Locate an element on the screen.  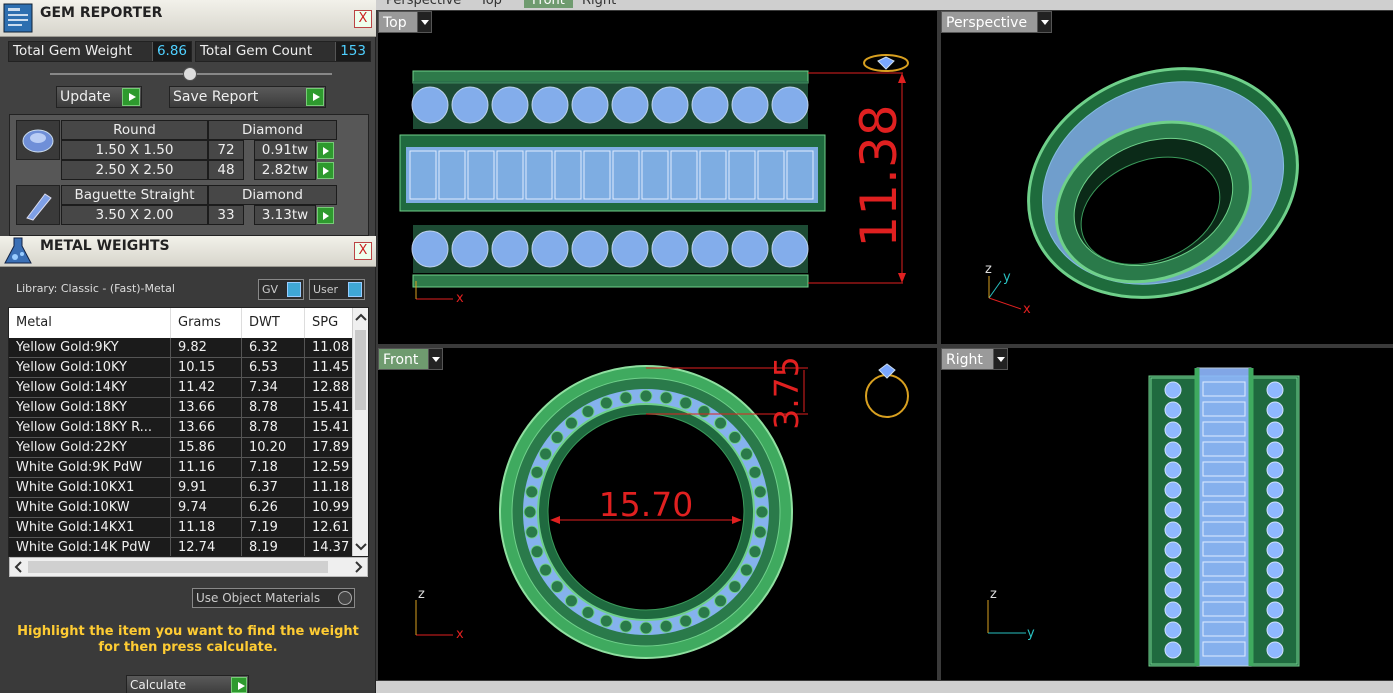
dwt-value: 7.19 is located at coordinates (273, 527).